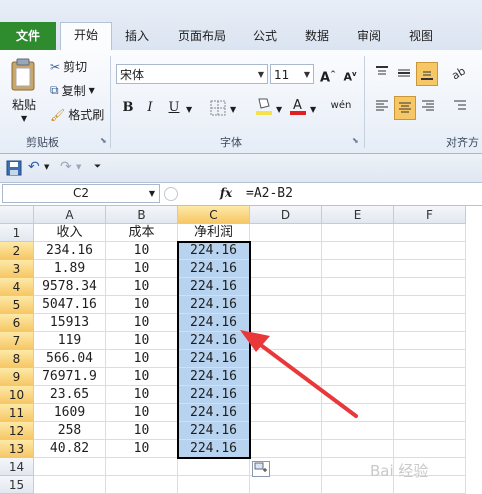 The height and width of the screenshot is (494, 482). Describe the element at coordinates (214, 449) in the screenshot. I see `cell-c13: 224.16` at that location.